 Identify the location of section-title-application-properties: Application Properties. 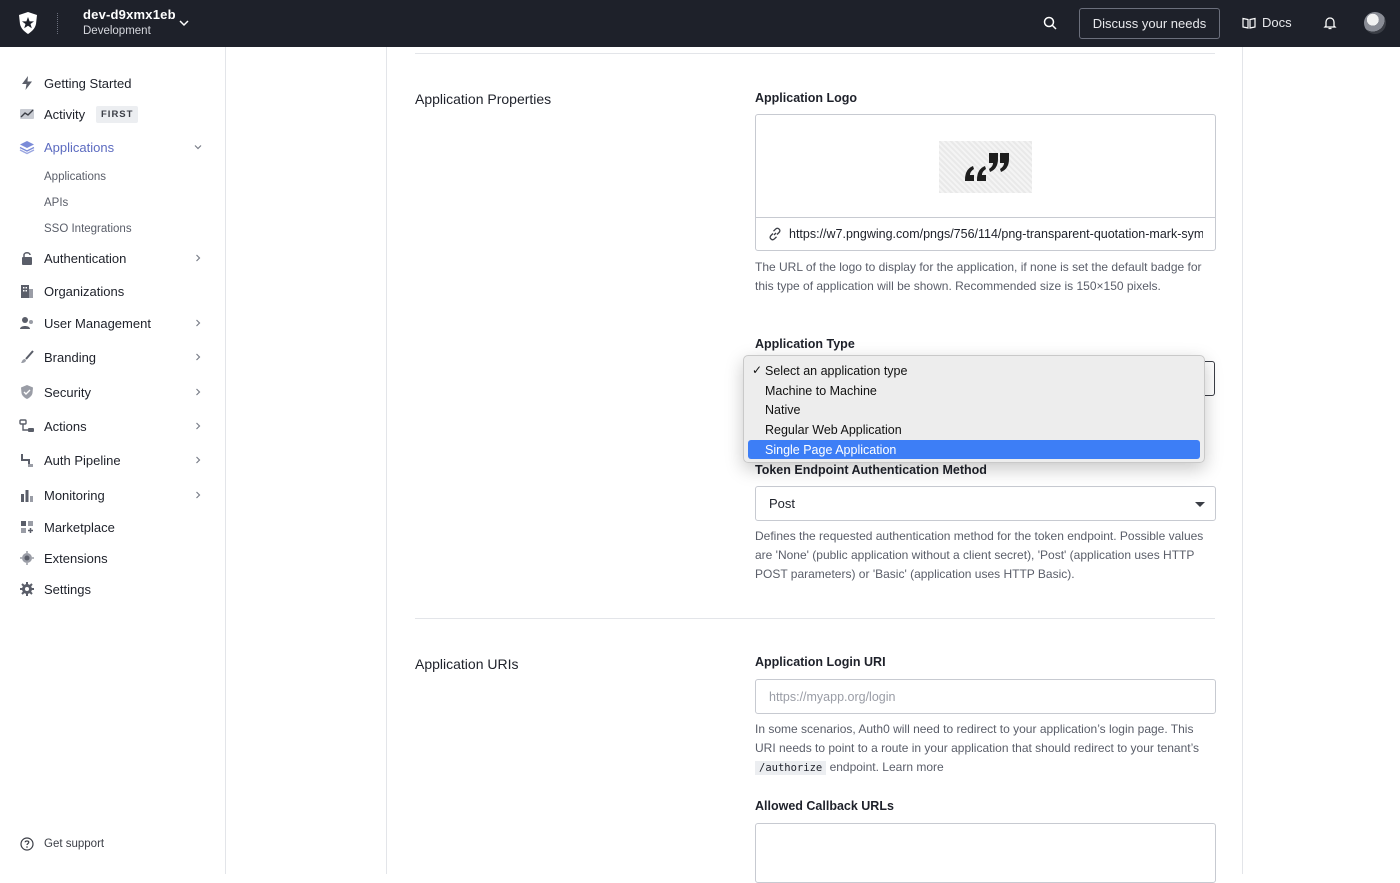
(483, 99).